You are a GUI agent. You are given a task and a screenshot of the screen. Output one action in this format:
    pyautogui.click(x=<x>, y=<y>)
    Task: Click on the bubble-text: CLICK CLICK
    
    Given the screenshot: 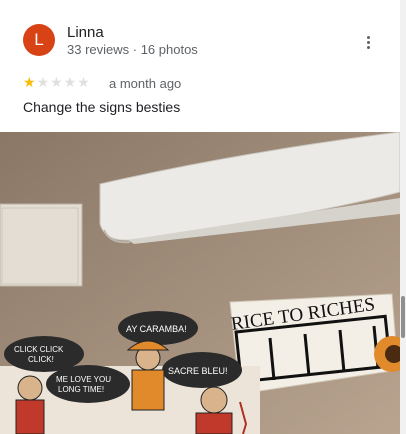 What is the action you would take?
    pyautogui.click(x=39, y=349)
    